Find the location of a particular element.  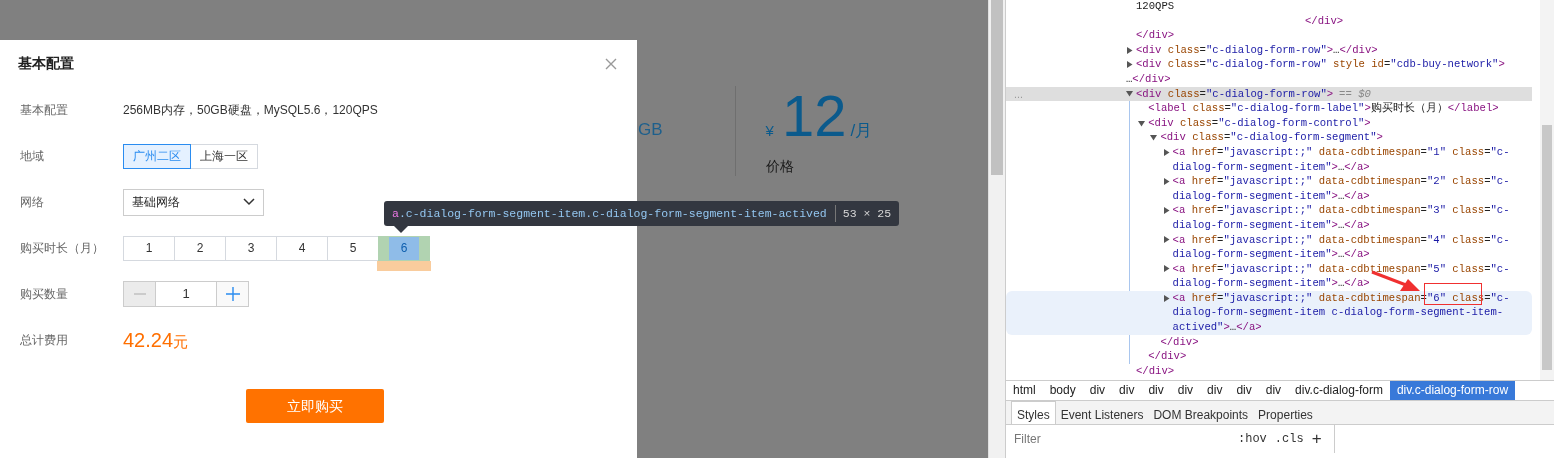

panel-tab: Styles is located at coordinates (1033, 412).